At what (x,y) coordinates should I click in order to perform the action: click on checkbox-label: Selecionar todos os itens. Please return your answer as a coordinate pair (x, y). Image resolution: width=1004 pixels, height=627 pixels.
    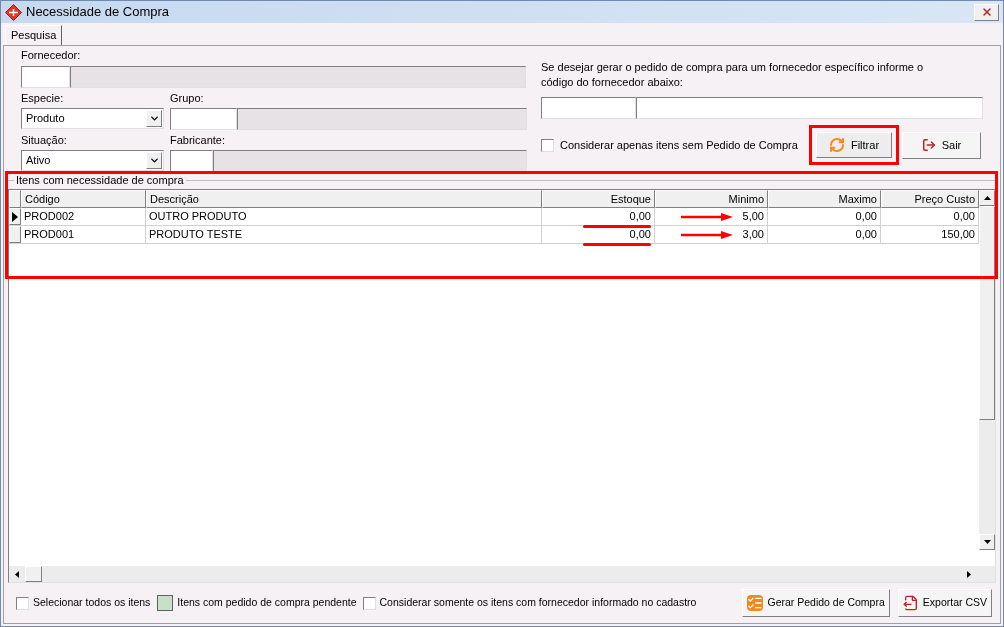
    Looking at the image, I should click on (92, 603).